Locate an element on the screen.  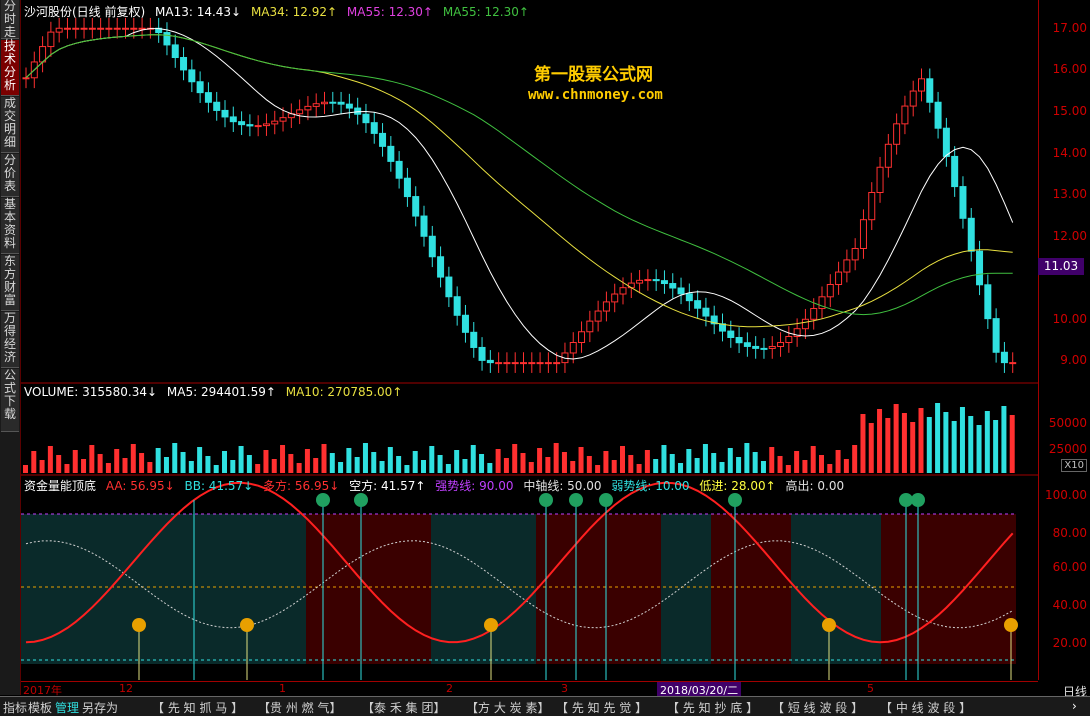
date-label: 3 is located at coordinates (564, 688).